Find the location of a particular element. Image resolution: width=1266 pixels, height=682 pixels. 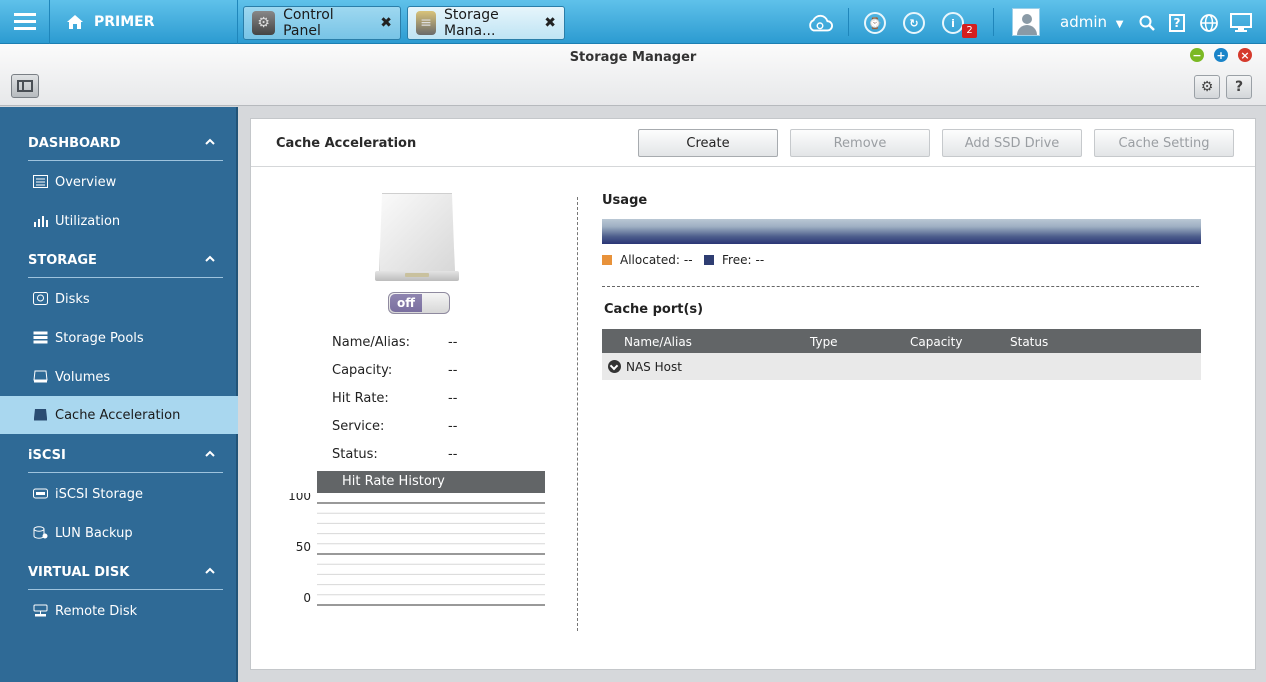

vertical-divider is located at coordinates (577, 414).